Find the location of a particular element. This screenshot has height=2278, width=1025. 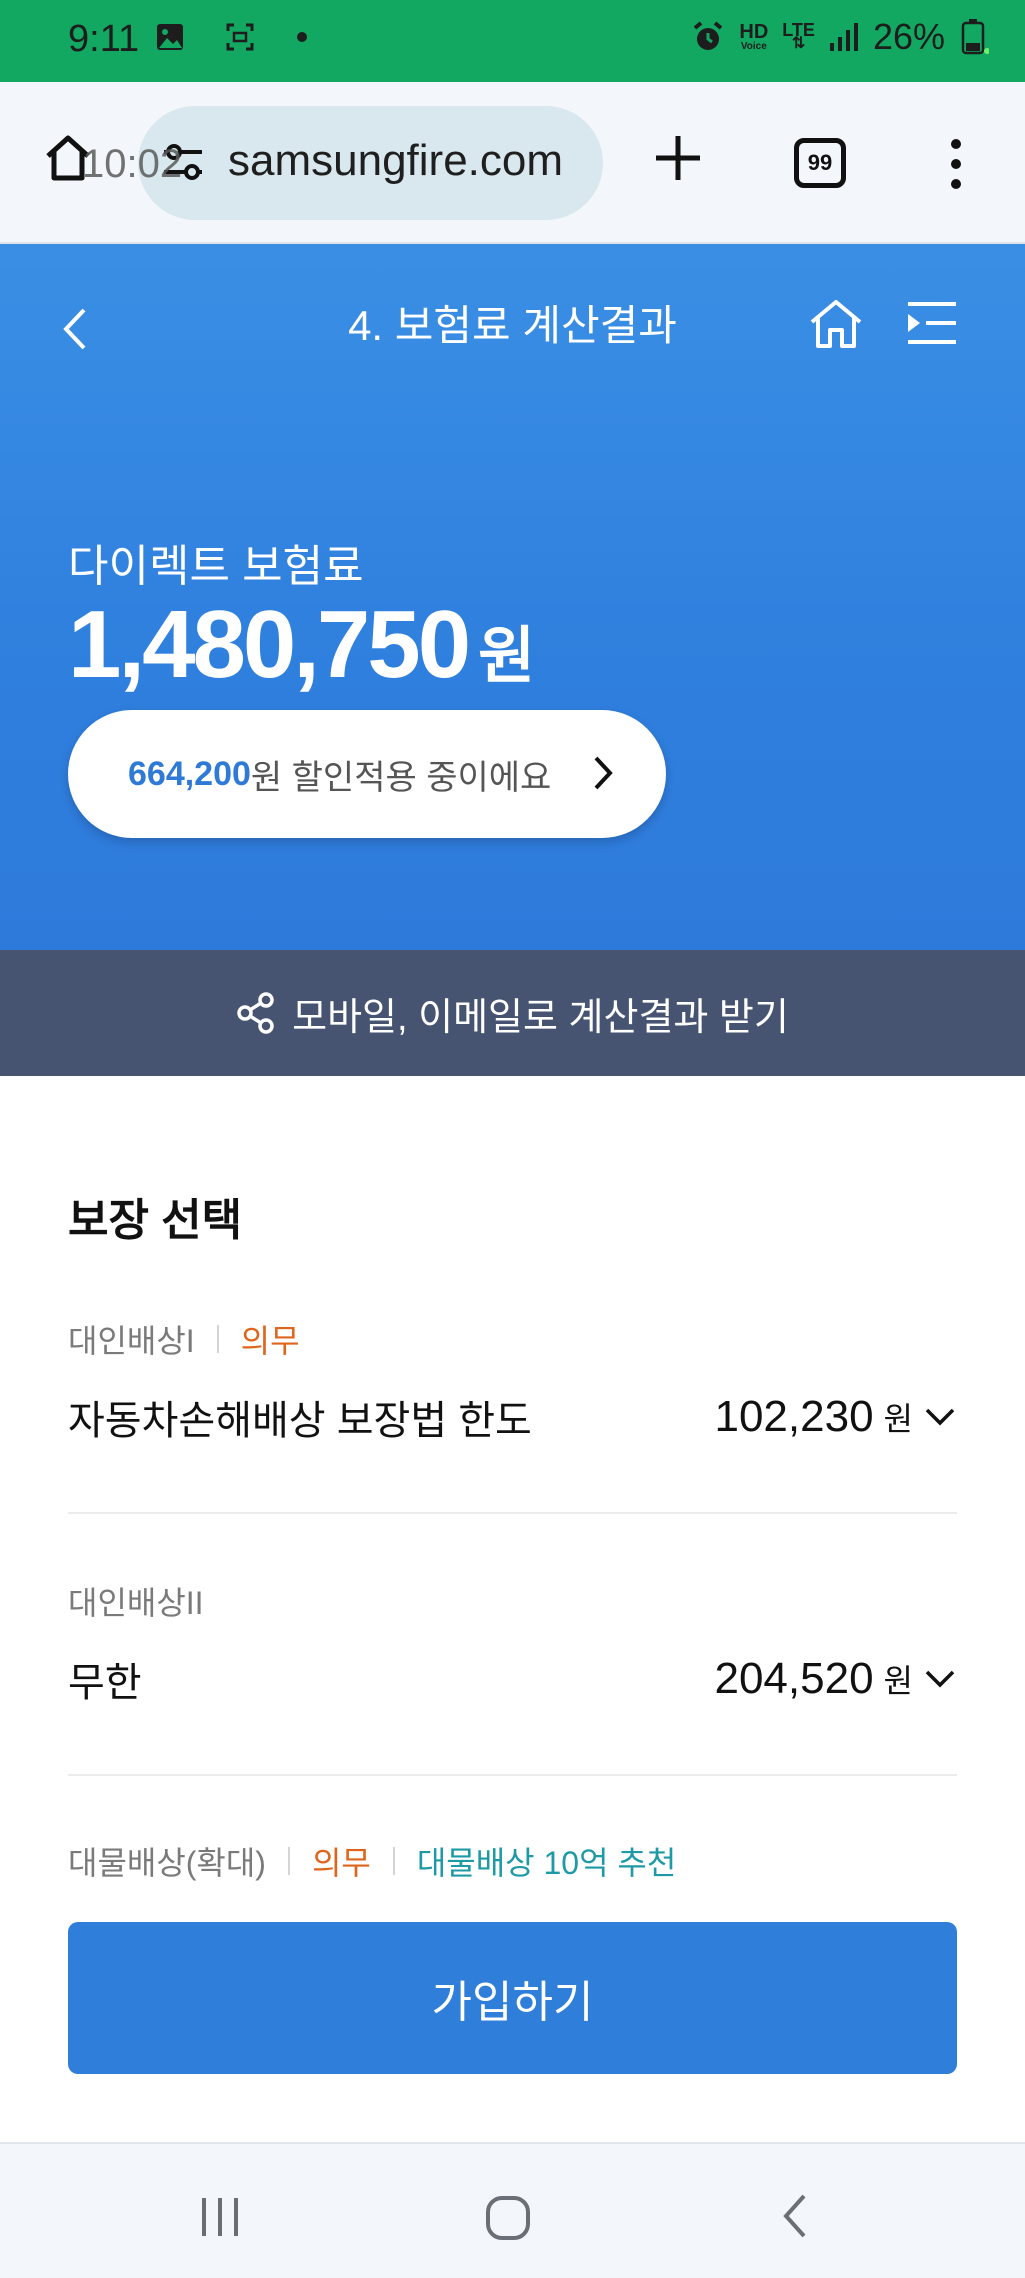

tab-switcher-button: 99 is located at coordinates (820, 163).